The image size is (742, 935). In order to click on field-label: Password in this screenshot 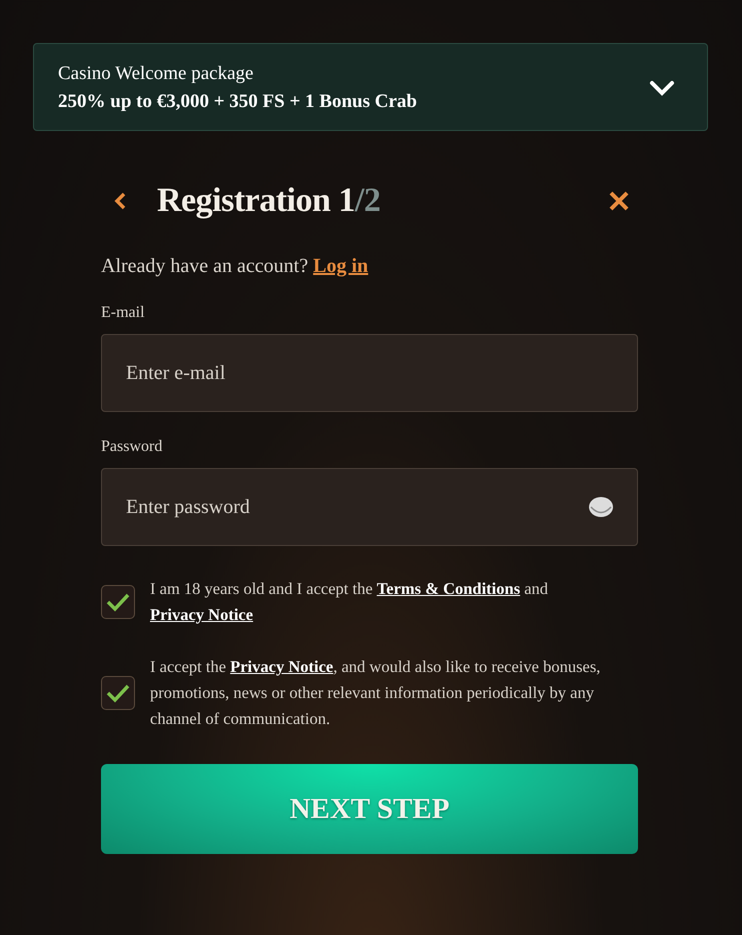, I will do `click(132, 447)`.